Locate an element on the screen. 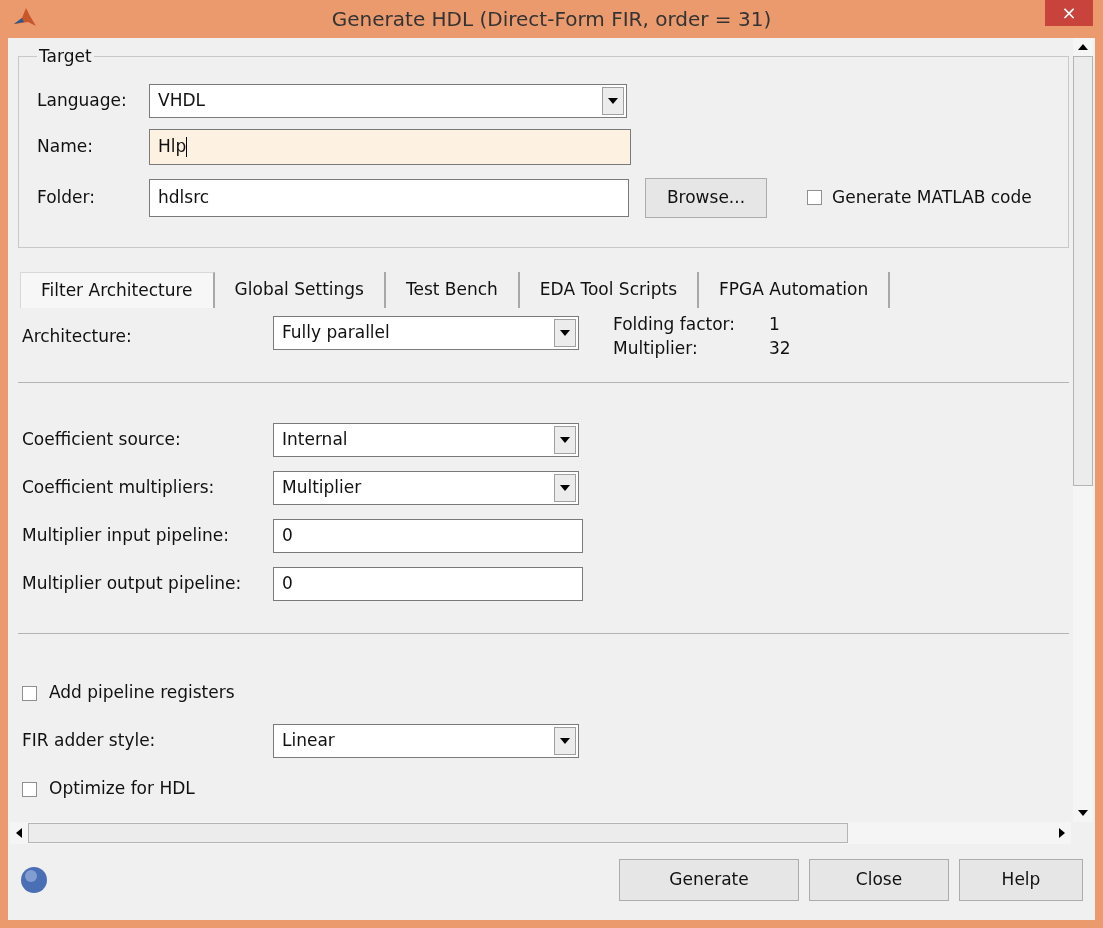 This screenshot has width=1103, height=928. info-label: Multiplier: is located at coordinates (656, 348).